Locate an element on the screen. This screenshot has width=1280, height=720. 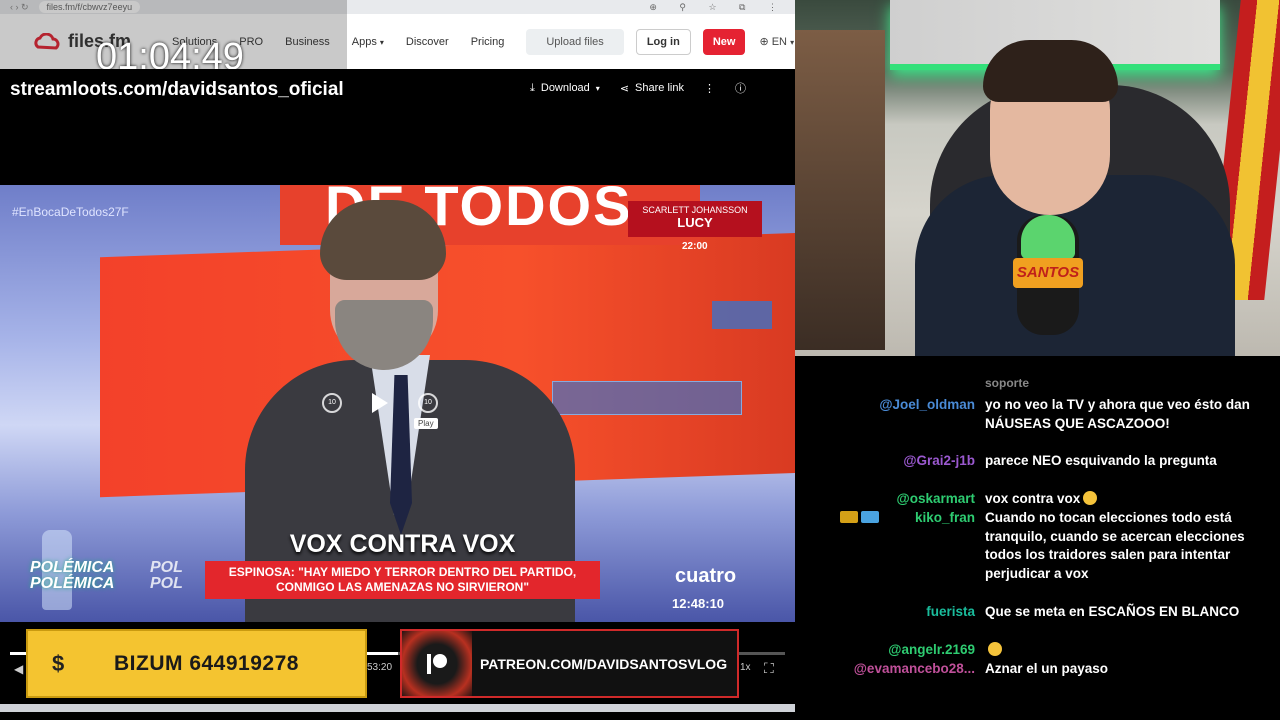
polemica-tag-4: POL is located at coordinates (166, 583).